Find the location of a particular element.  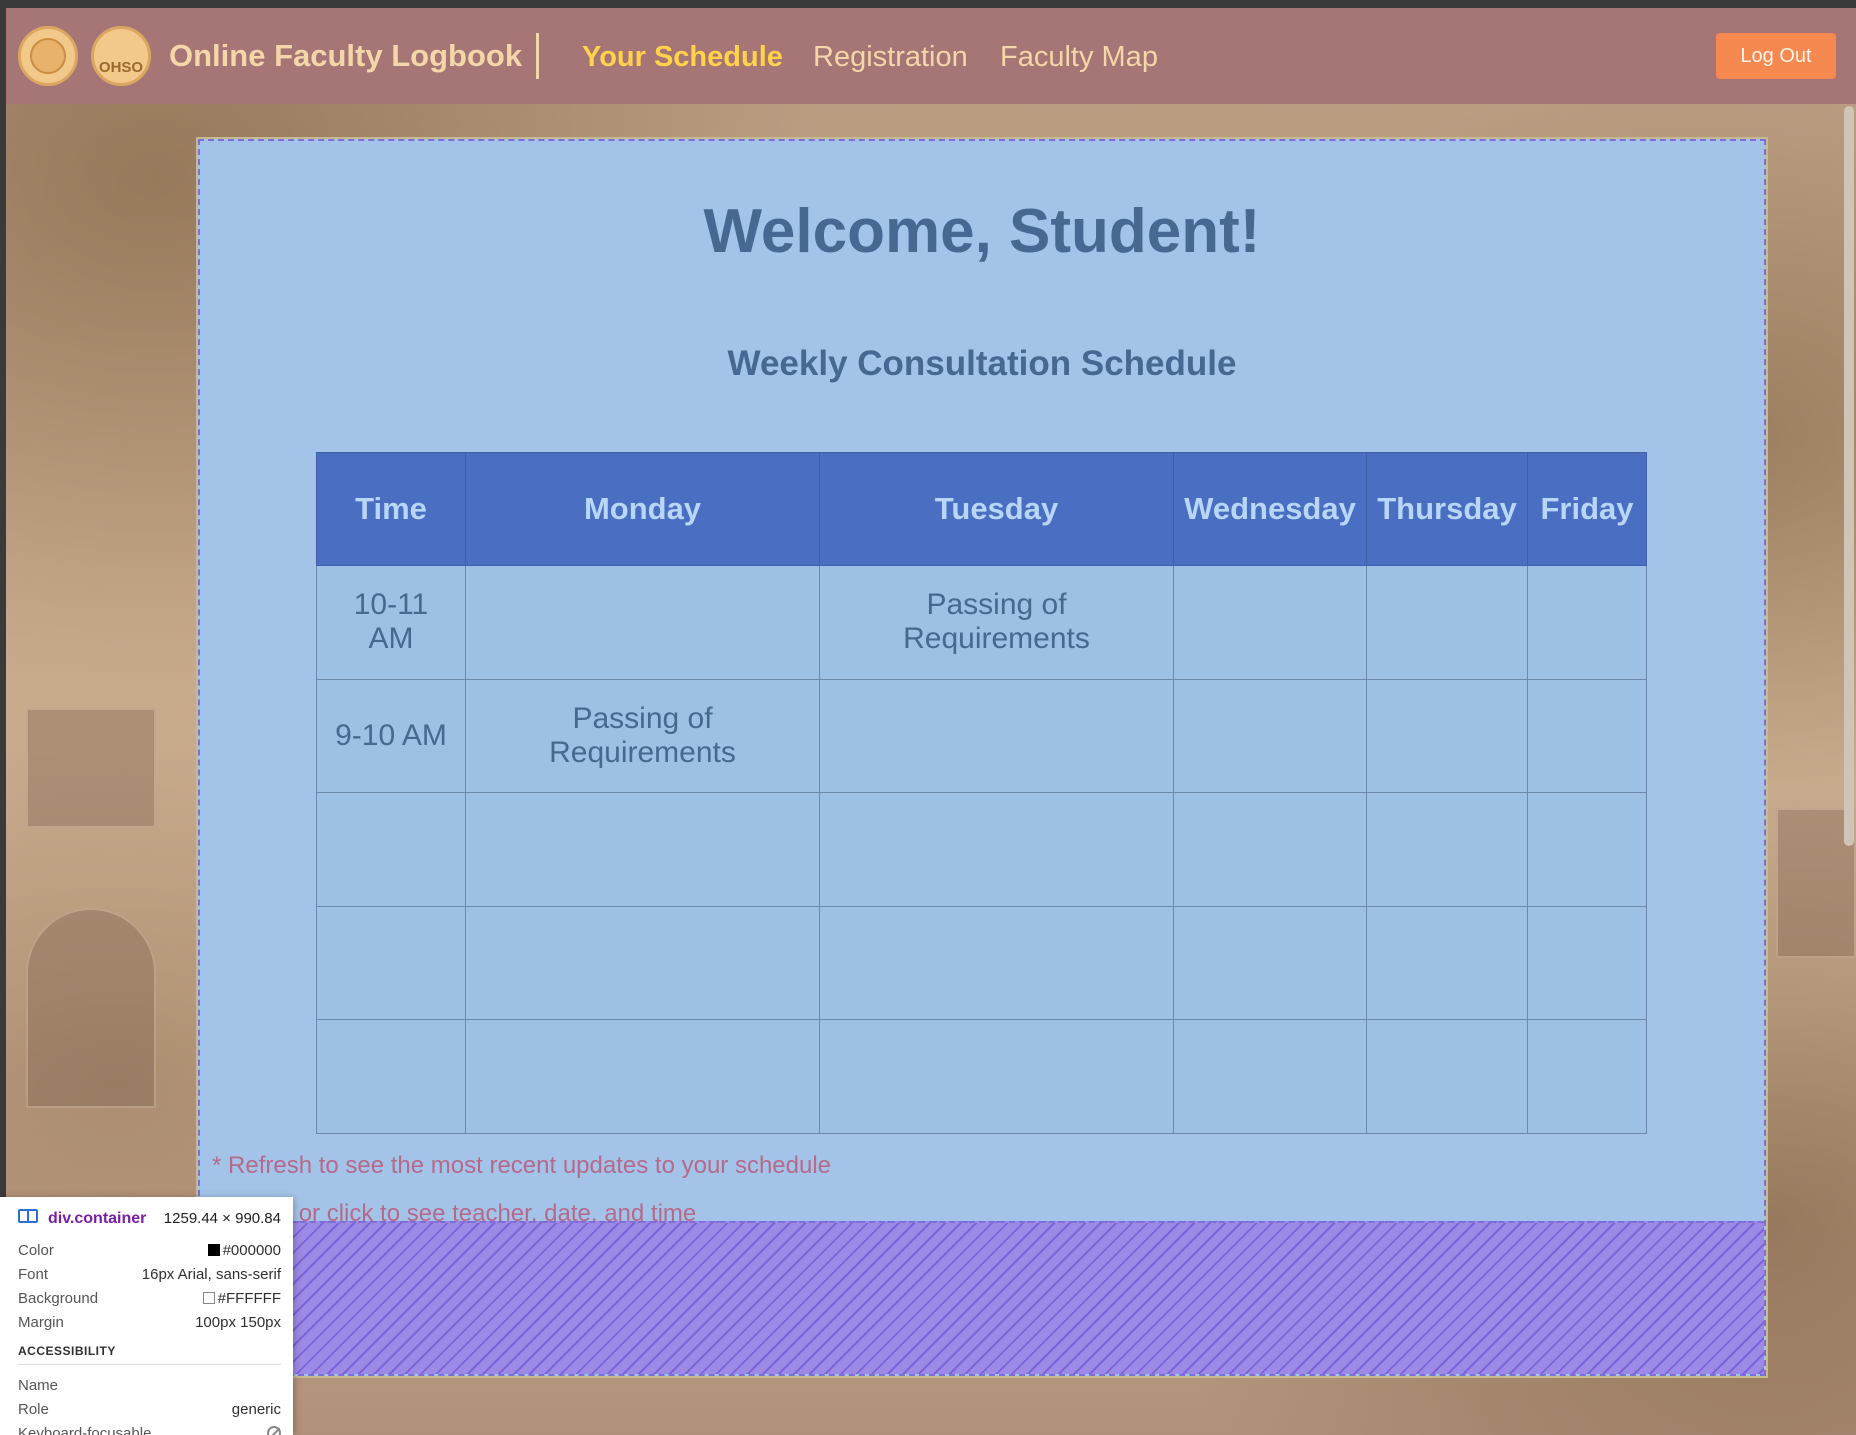

tooltip-divider is located at coordinates (149, 1364).